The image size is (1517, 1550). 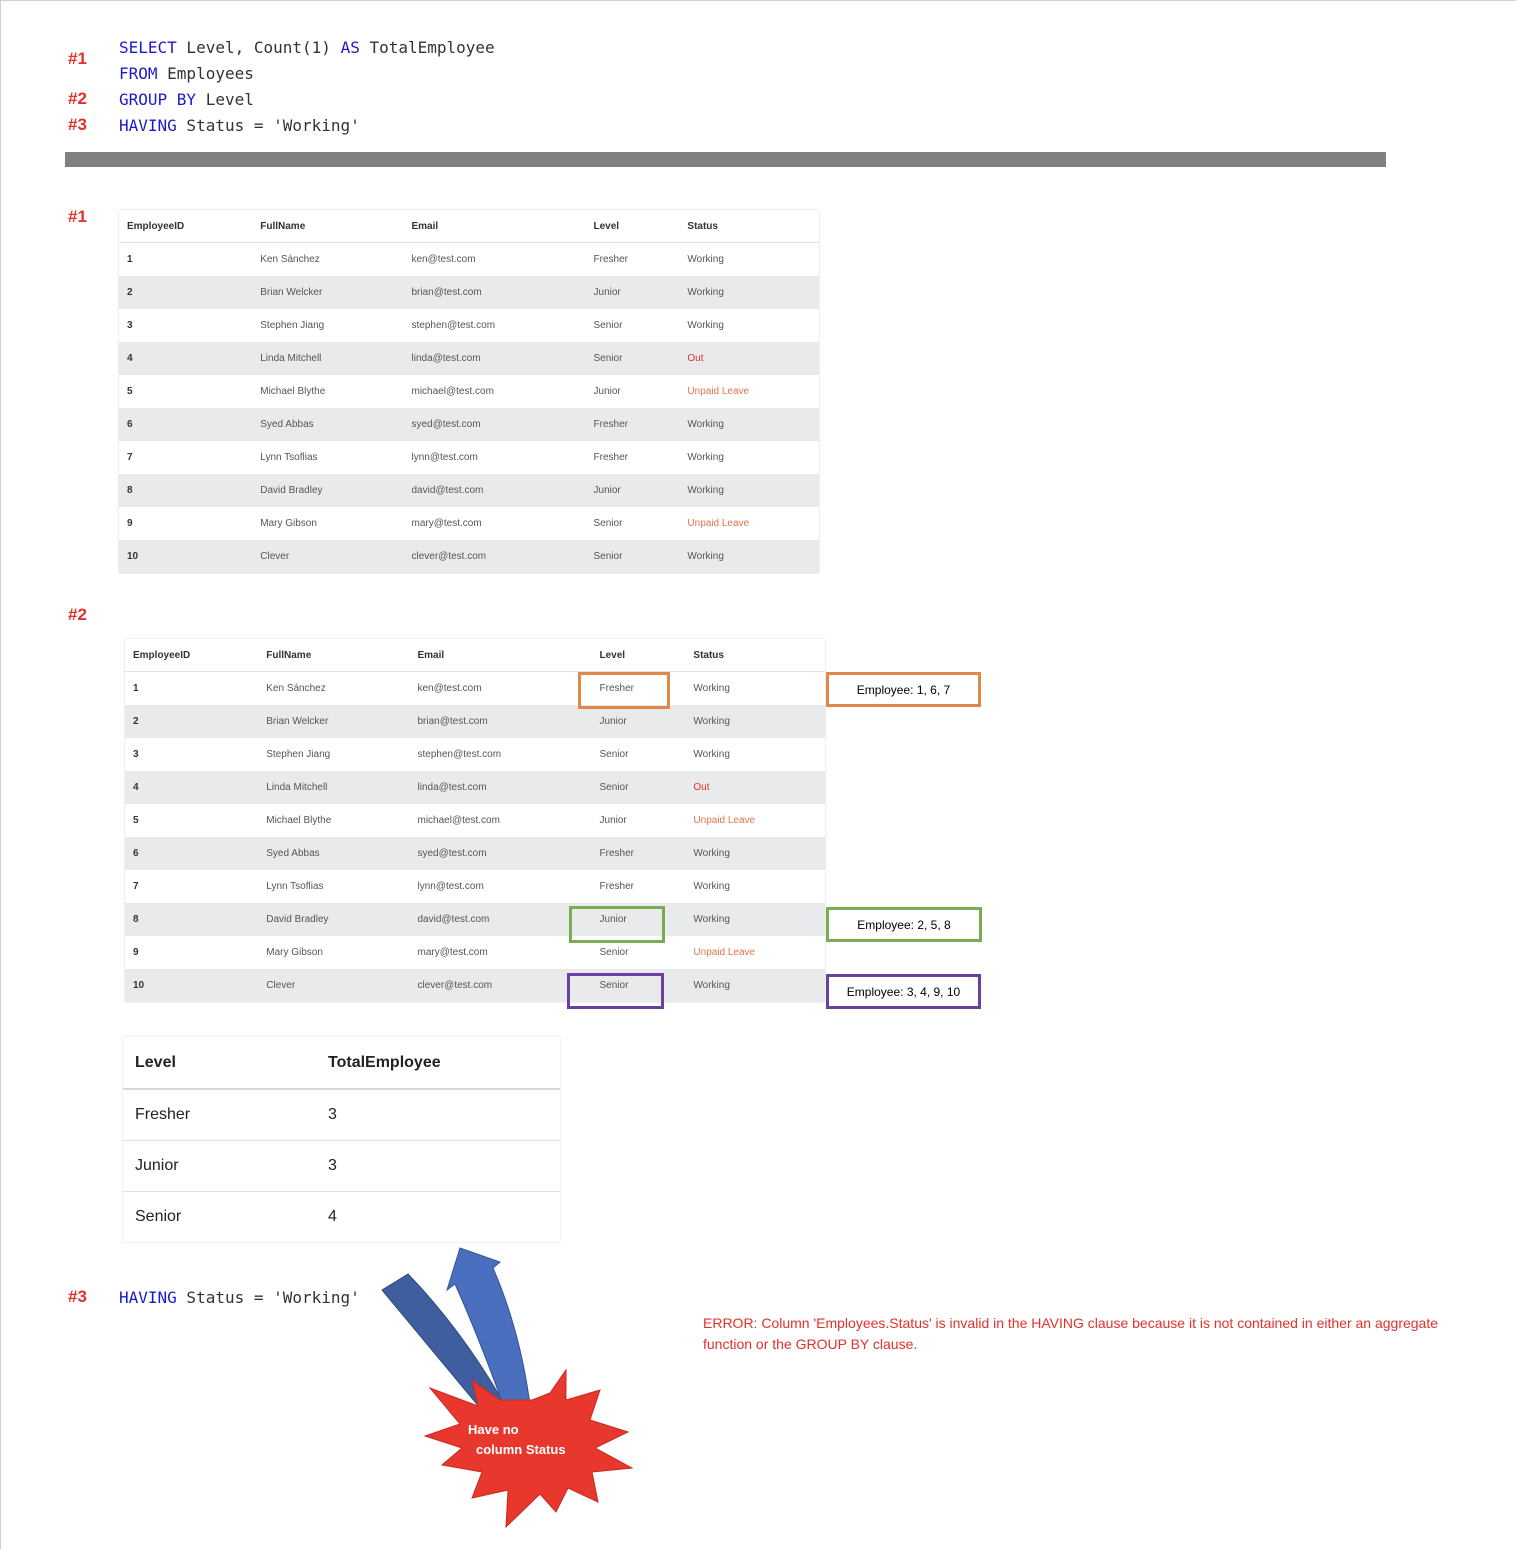 What do you see at coordinates (493, 1429) in the screenshot?
I see `callout-line-1: Have no` at bounding box center [493, 1429].